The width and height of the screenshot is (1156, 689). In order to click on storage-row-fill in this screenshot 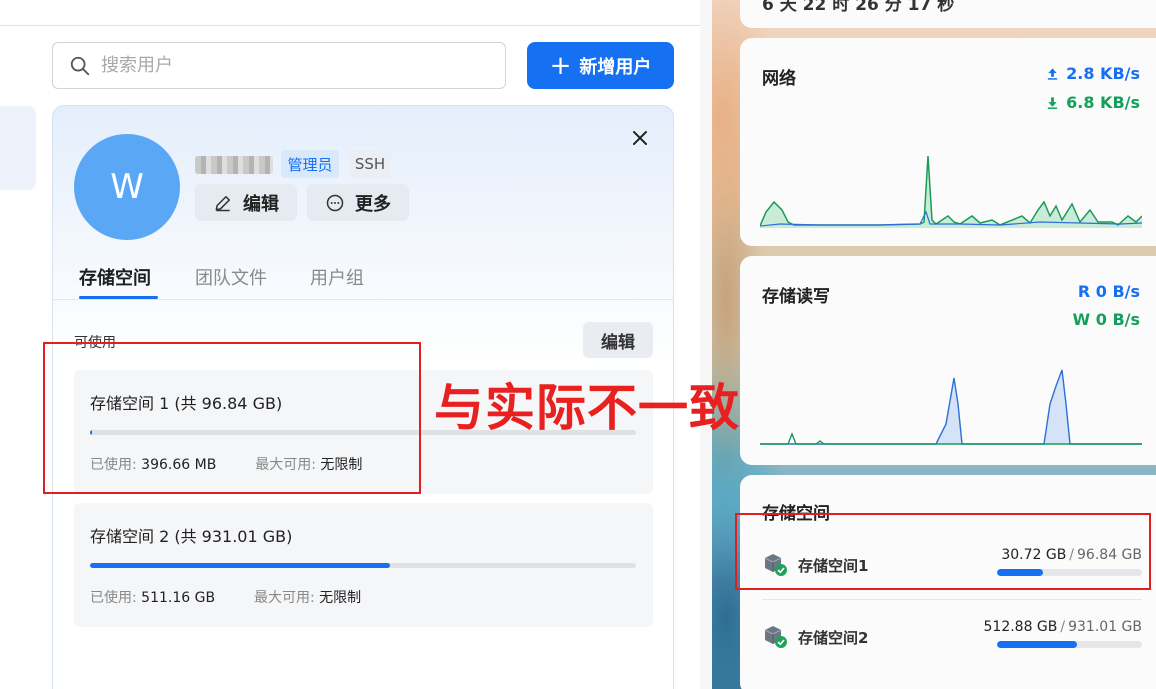, I will do `click(1037, 644)`.